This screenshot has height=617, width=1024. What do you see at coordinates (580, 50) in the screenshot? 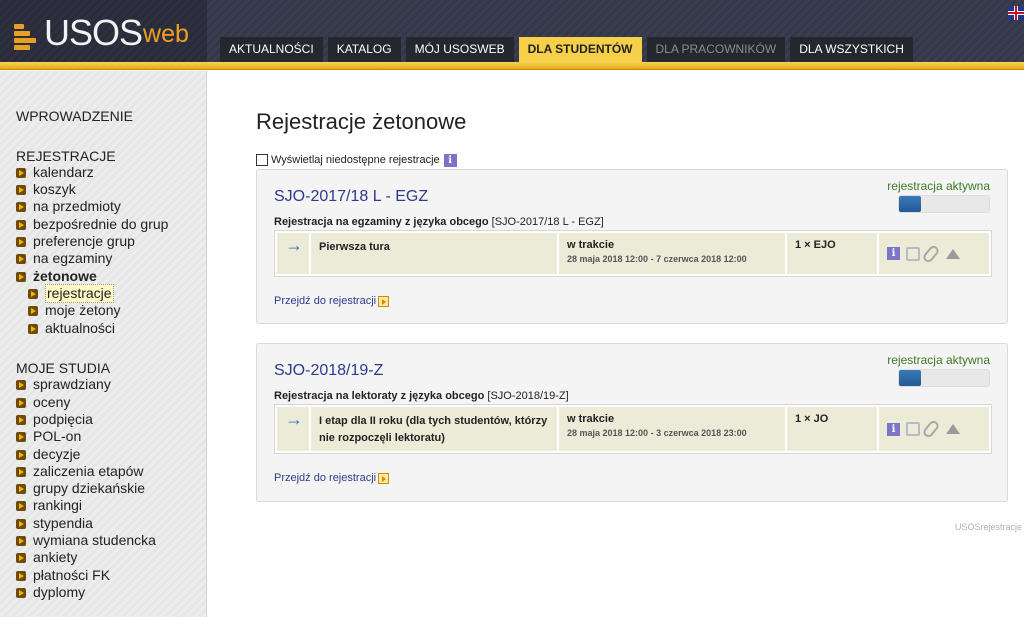
I see `tab-dla-studentow: DLA STUDENTÓW` at bounding box center [580, 50].